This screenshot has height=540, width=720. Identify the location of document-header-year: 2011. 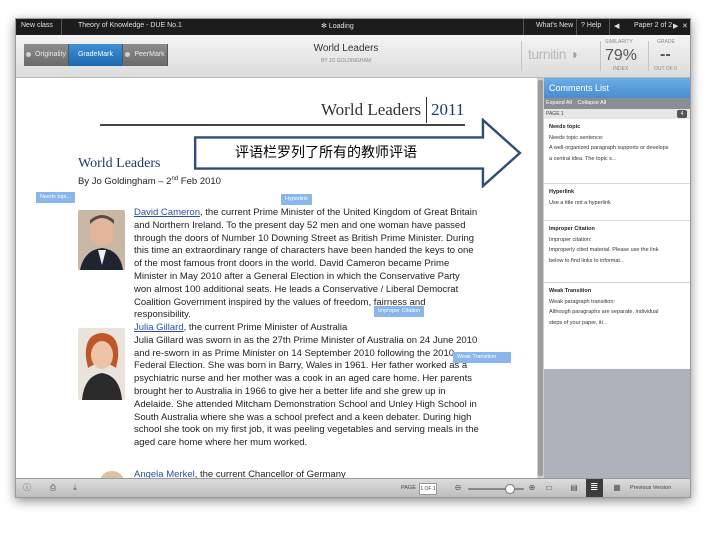
(448, 109).